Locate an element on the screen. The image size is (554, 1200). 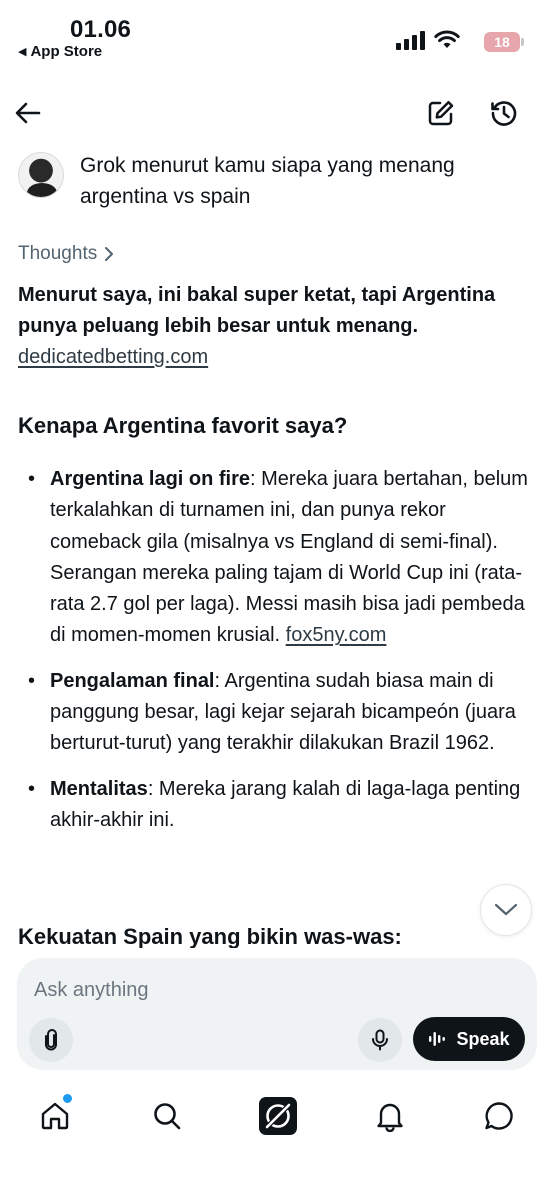
chevron-down-icon is located at coordinates (506, 909).